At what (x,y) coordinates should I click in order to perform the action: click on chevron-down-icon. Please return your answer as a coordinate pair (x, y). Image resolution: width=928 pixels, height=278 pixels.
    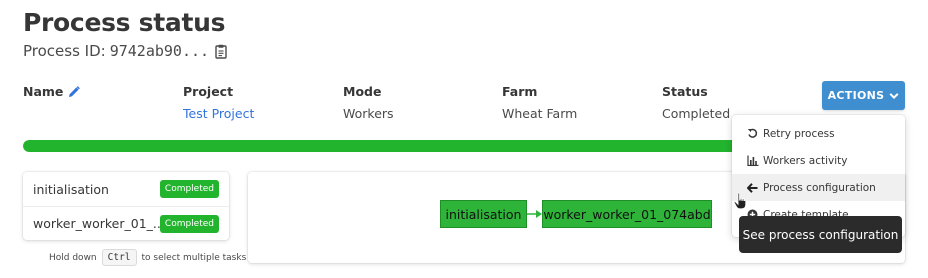
    Looking at the image, I should click on (894, 96).